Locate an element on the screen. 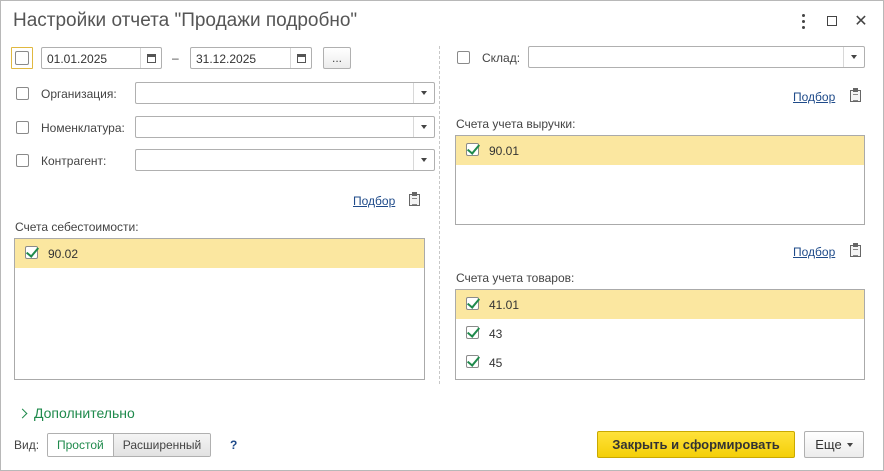 This screenshot has height=471, width=884. account-code: 43 is located at coordinates (496, 334).